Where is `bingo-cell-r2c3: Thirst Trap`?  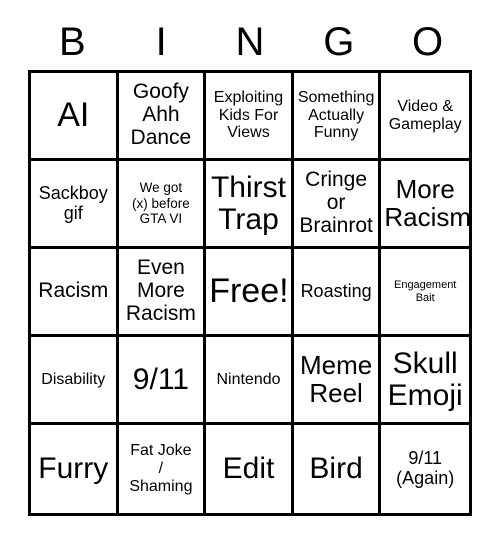
bingo-cell-r2c3: Thirst Trap is located at coordinates (250, 205).